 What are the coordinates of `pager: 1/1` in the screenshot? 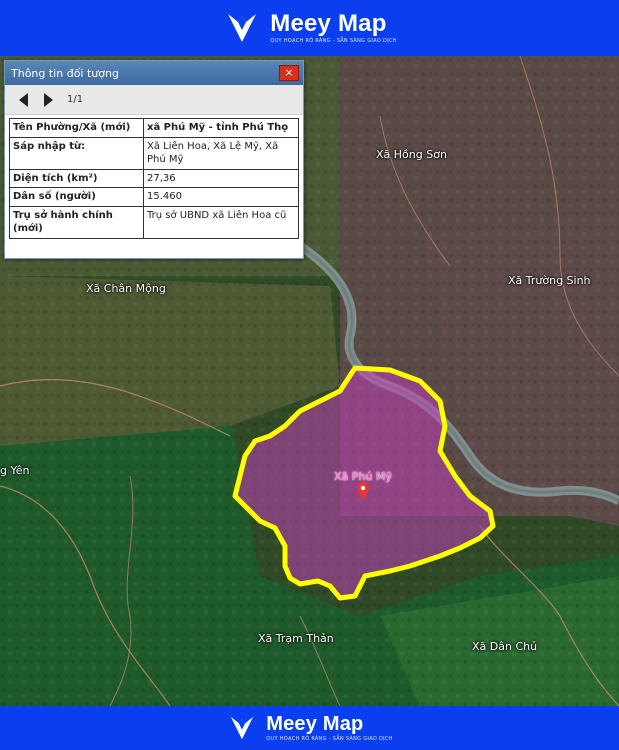 It's located at (154, 100).